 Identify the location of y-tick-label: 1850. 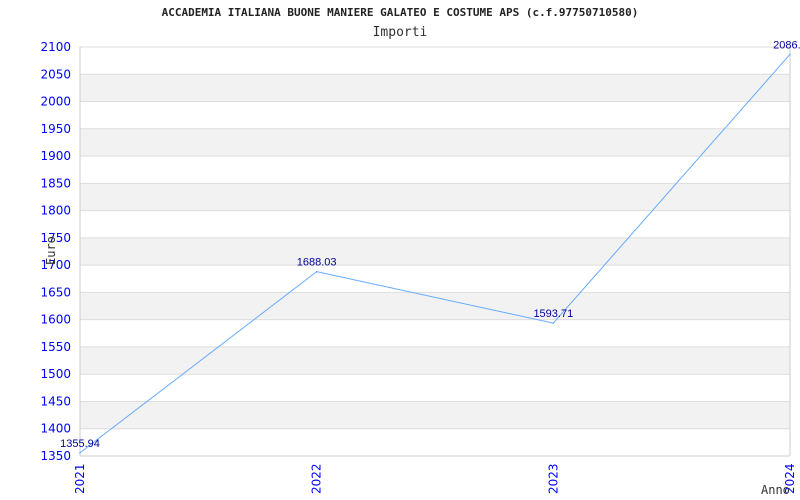
(55, 183).